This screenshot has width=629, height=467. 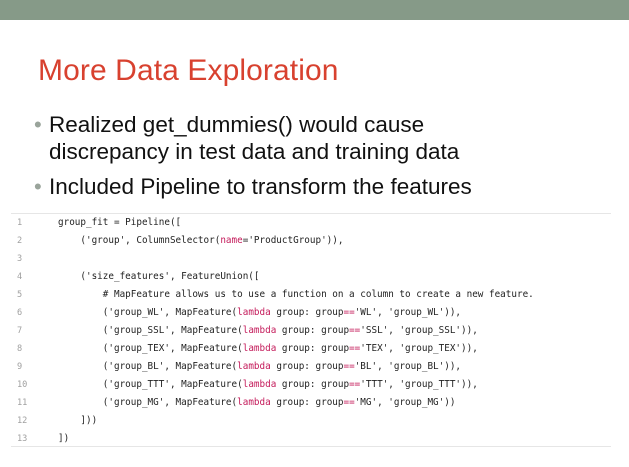 What do you see at coordinates (78, 420) in the screenshot?
I see `code-text: ]))` at bounding box center [78, 420].